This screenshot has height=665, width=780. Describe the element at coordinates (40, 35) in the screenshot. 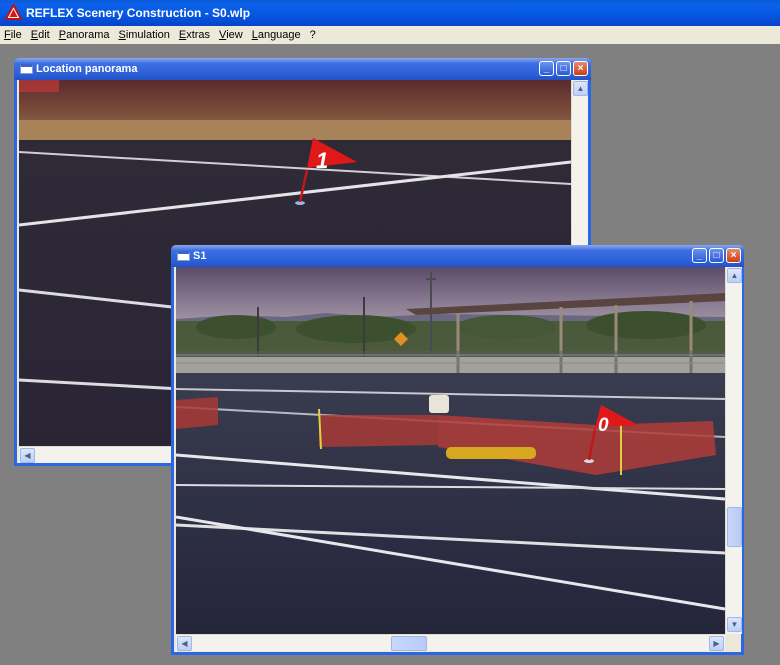

I see `menu-edit: Edit` at that location.